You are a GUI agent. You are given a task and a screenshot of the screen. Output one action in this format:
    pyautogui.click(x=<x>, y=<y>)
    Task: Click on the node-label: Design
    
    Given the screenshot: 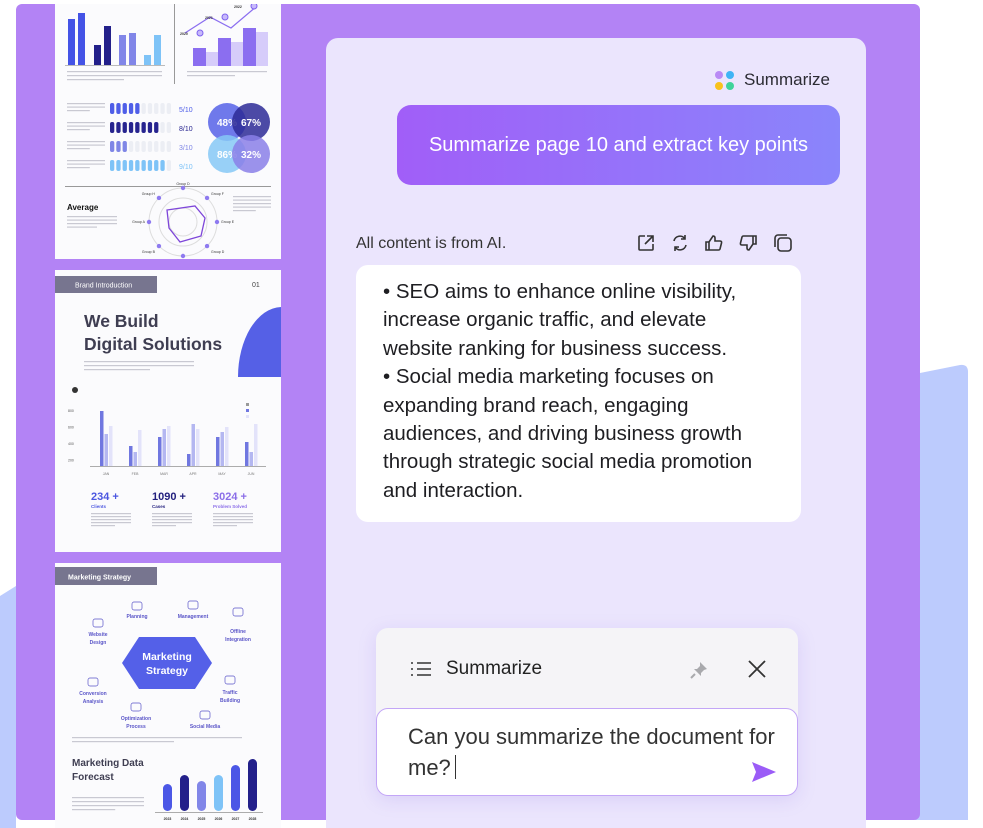 What is the action you would take?
    pyautogui.click(x=98, y=643)
    